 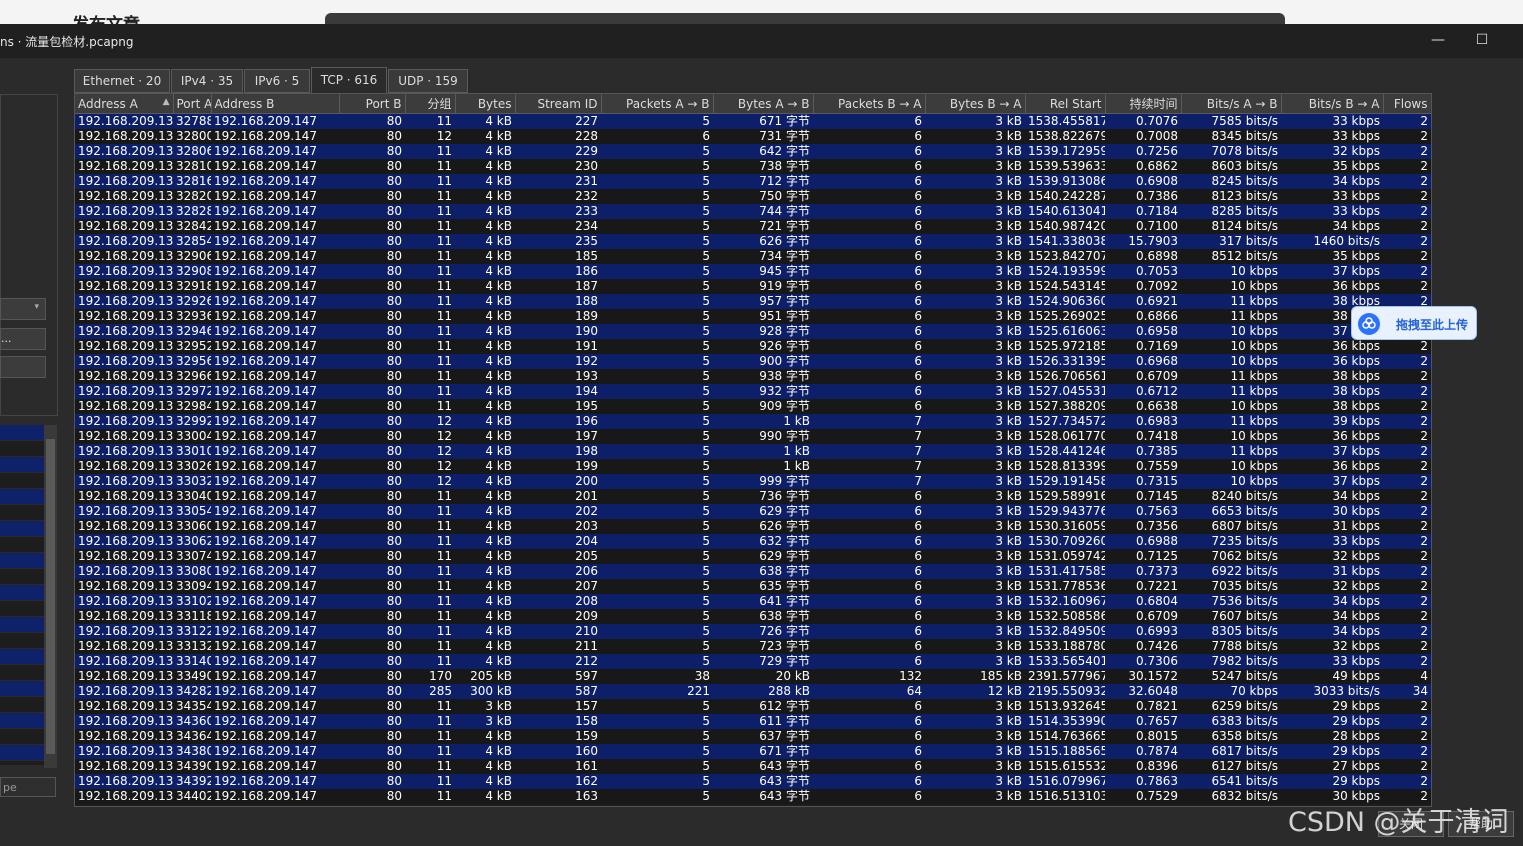 What do you see at coordinates (558, 104) in the screenshot?
I see `column-header: Stream ID` at bounding box center [558, 104].